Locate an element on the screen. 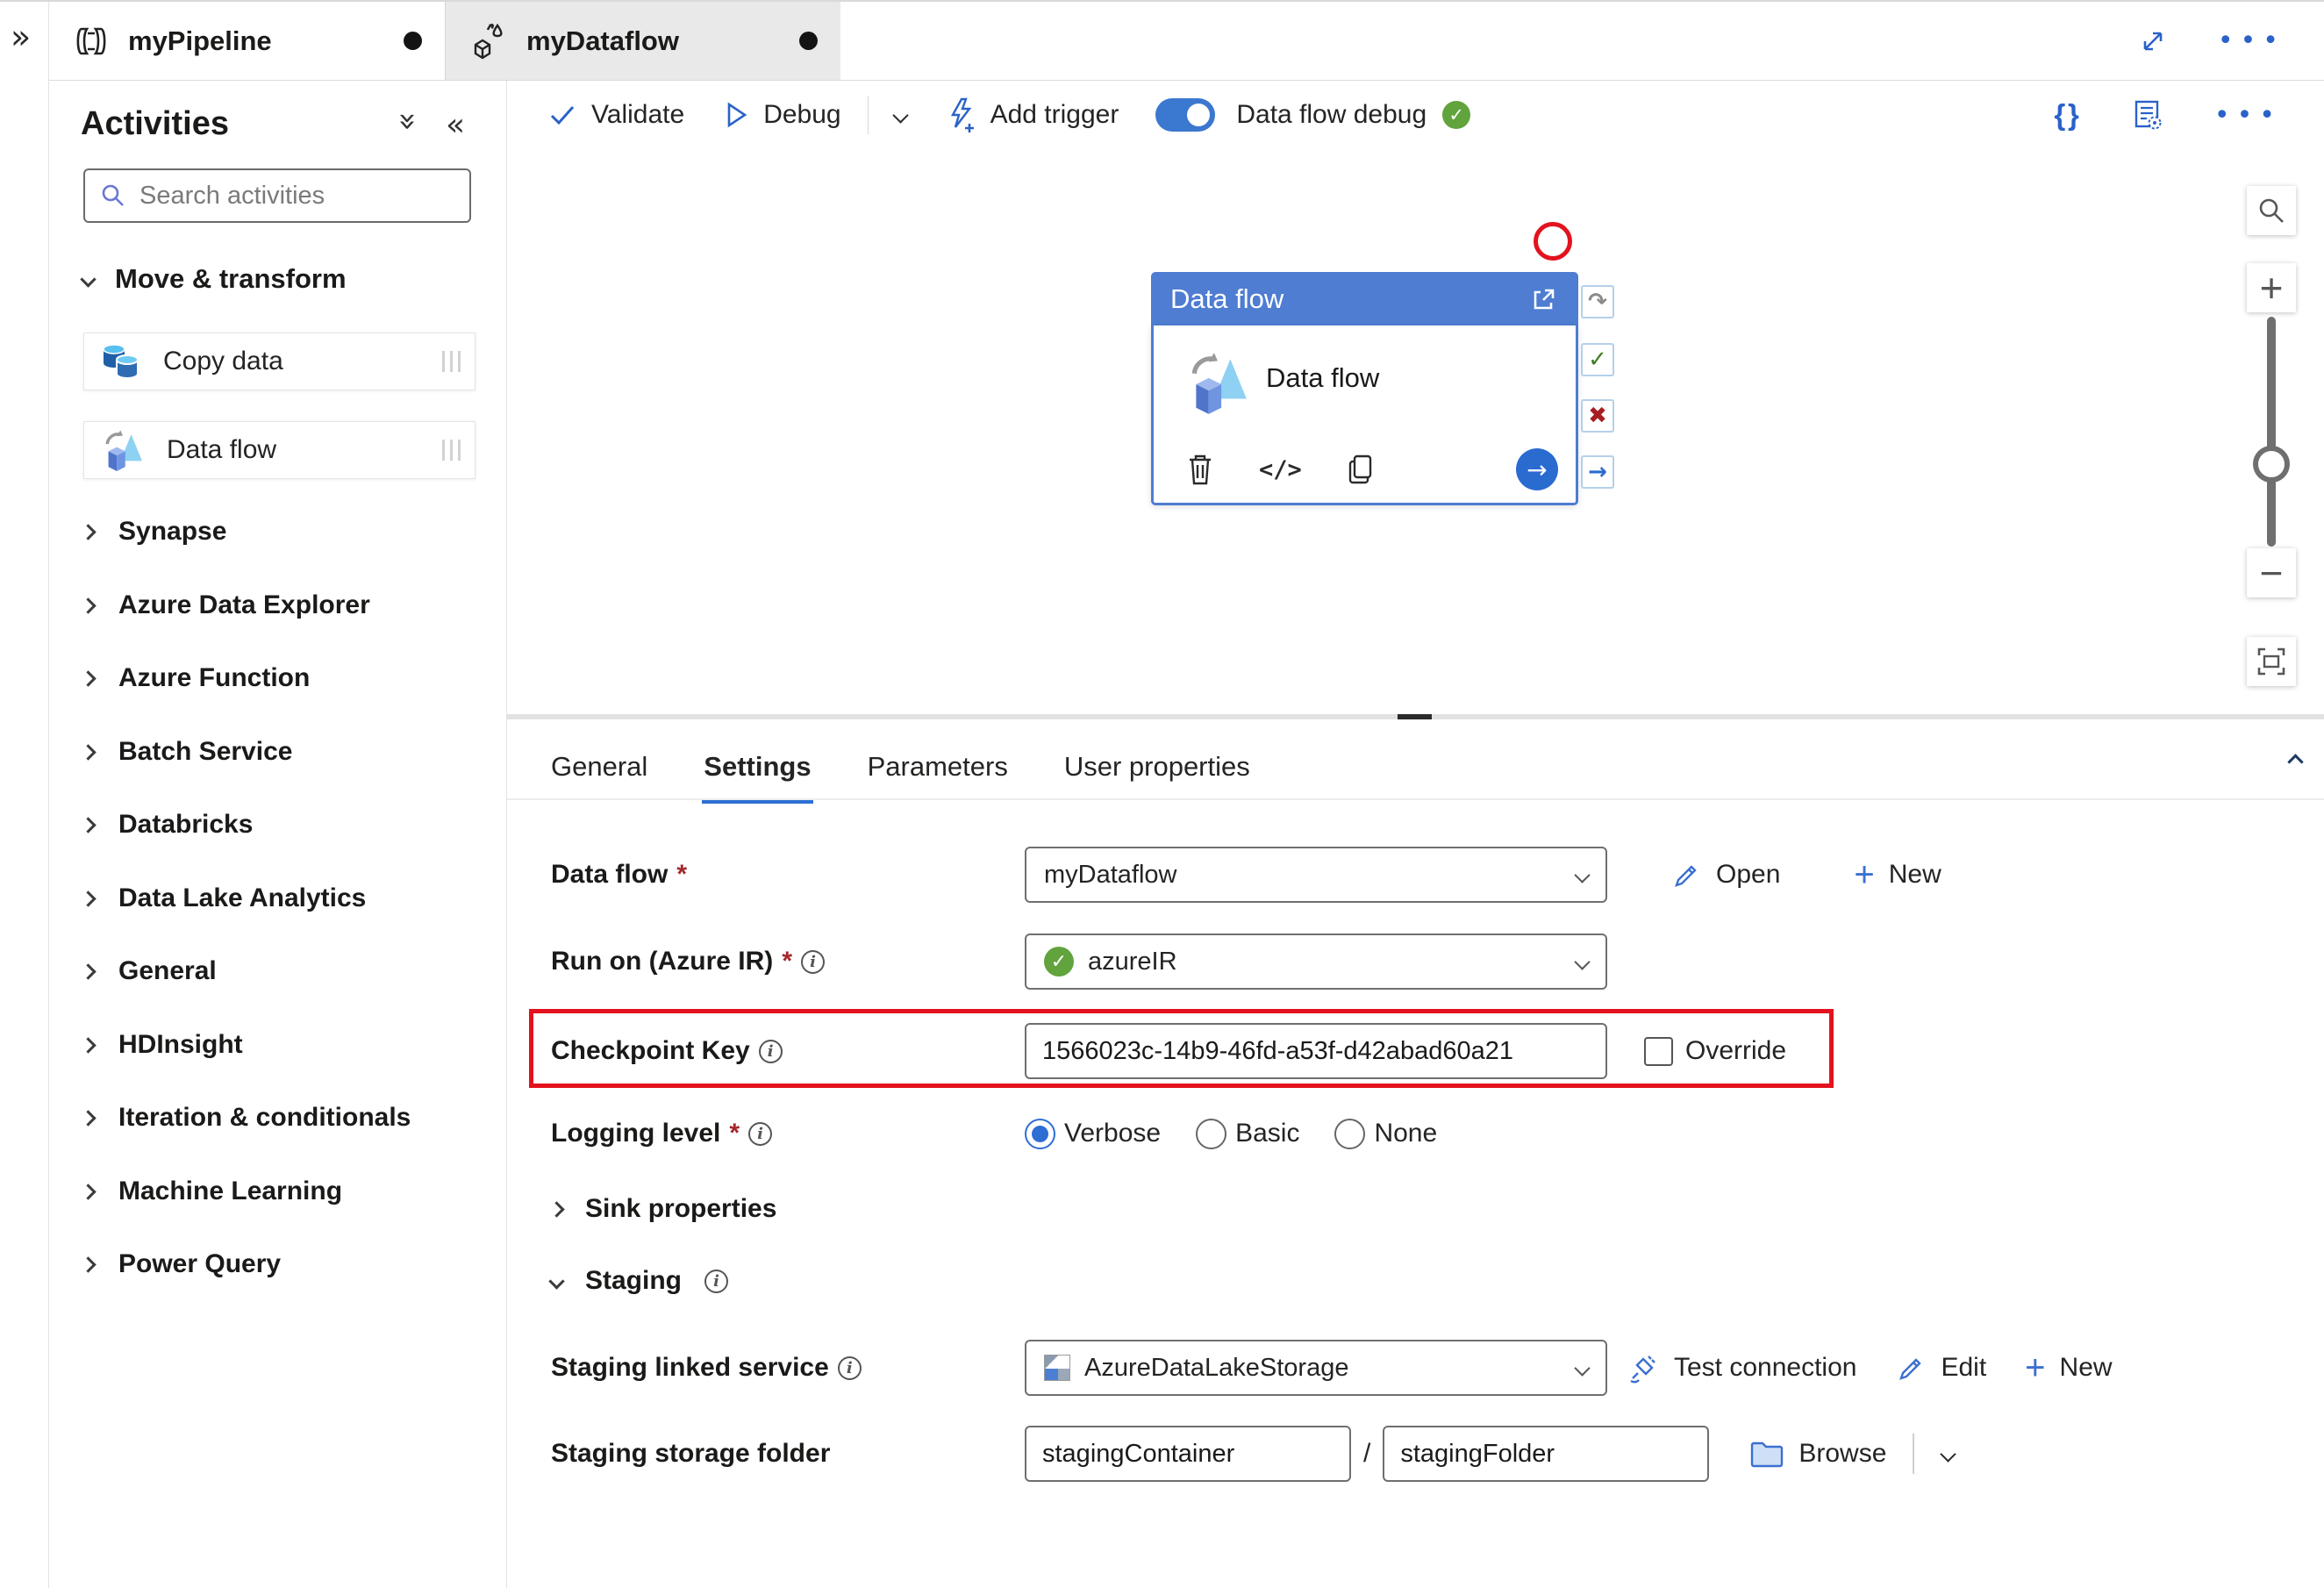  sink-properties-expander: Sink properties is located at coordinates (662, 1209).